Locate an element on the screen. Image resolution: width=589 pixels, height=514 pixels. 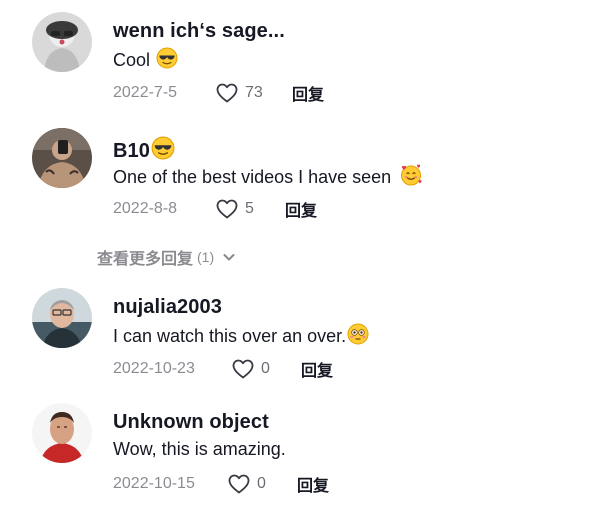
like-button: 73 is located at coordinates (253, 93).